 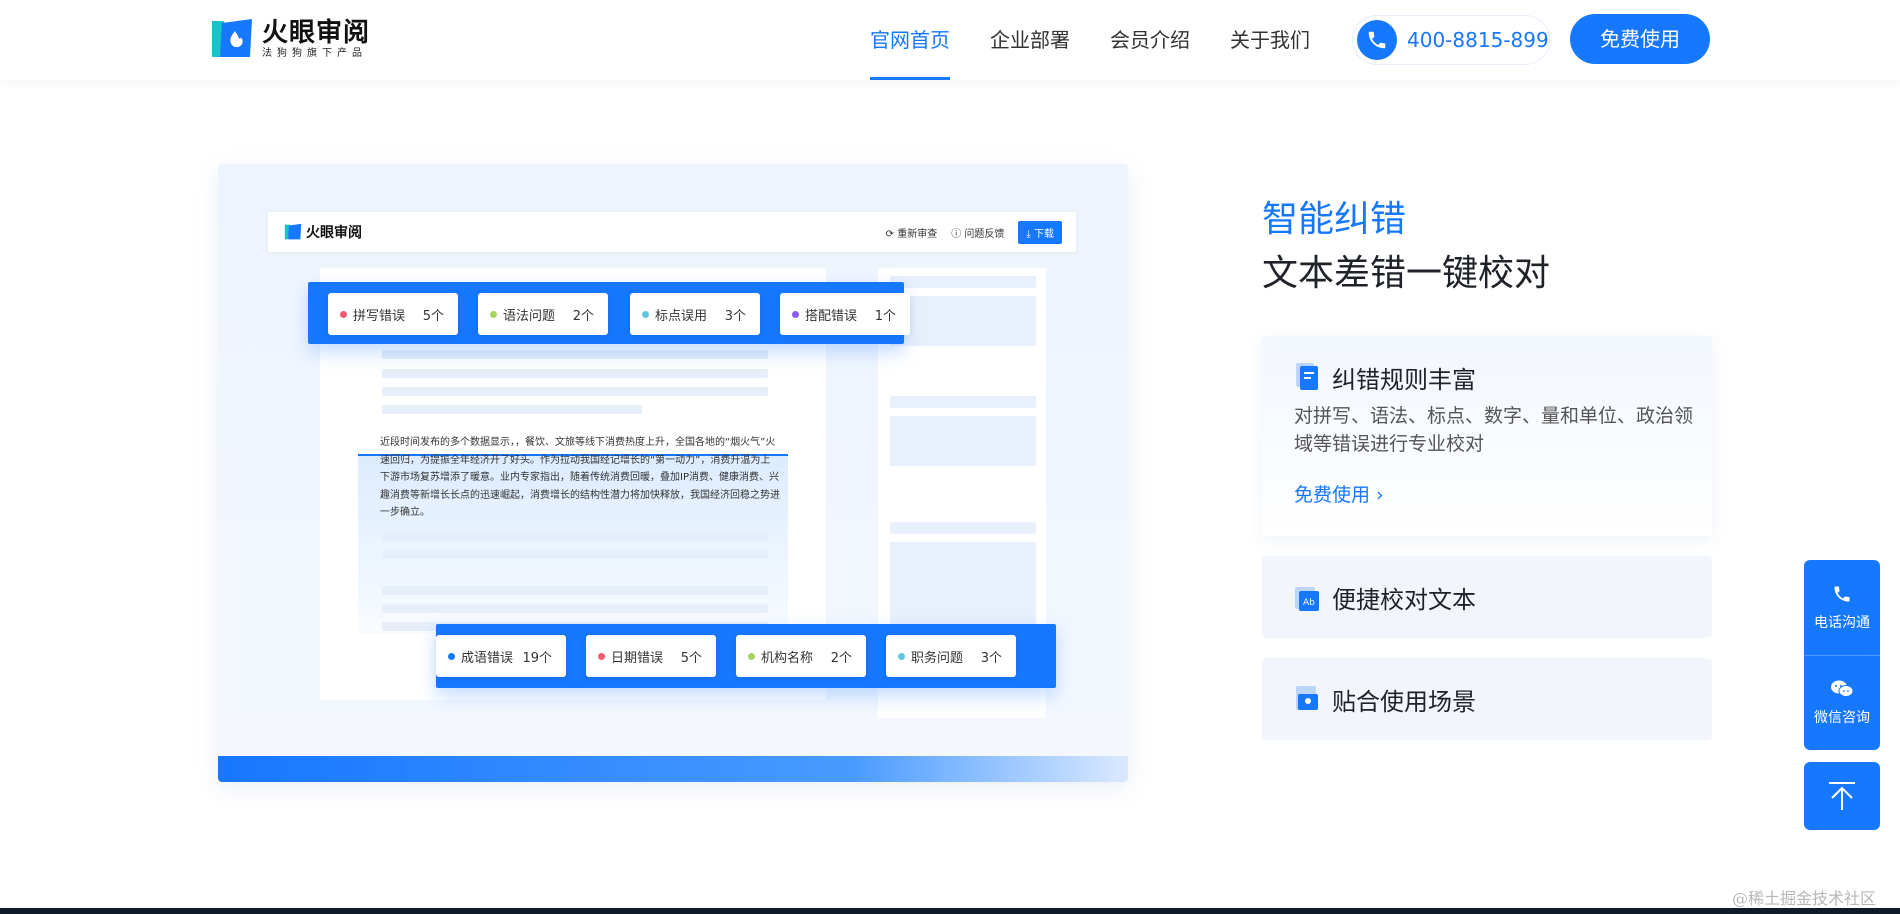 I want to click on tag-position: 职务问题 3个, so click(x=951, y=656).